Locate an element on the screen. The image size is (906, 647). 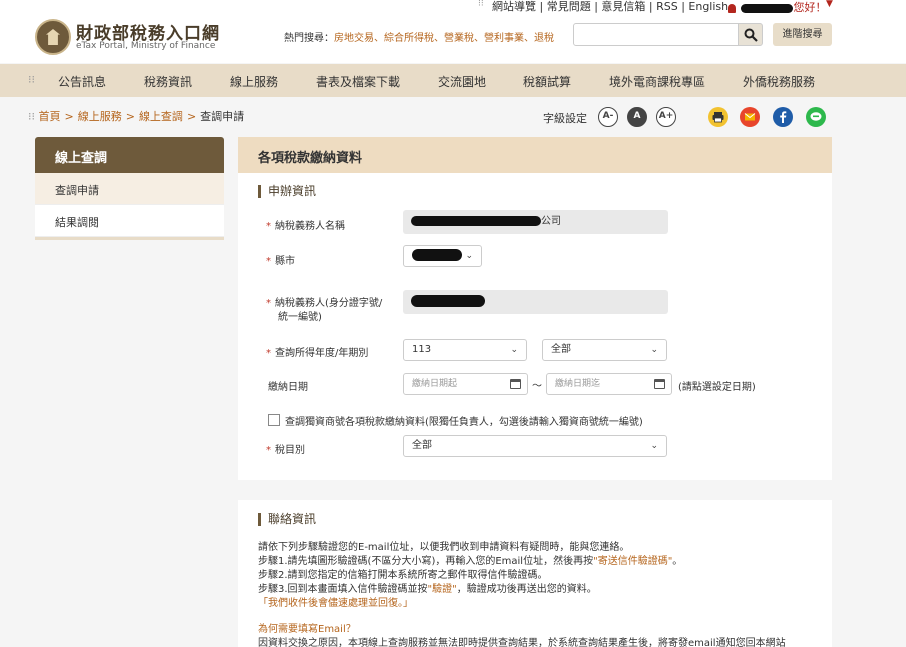
brand-name-en: eTax Portal, Ministry of Finance is located at coordinates (146, 46).